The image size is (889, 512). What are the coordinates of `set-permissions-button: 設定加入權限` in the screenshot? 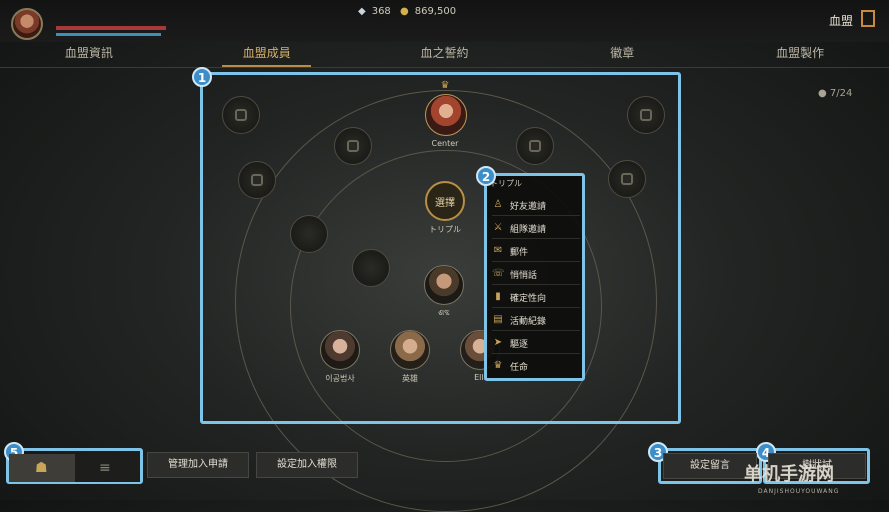 It's located at (307, 465).